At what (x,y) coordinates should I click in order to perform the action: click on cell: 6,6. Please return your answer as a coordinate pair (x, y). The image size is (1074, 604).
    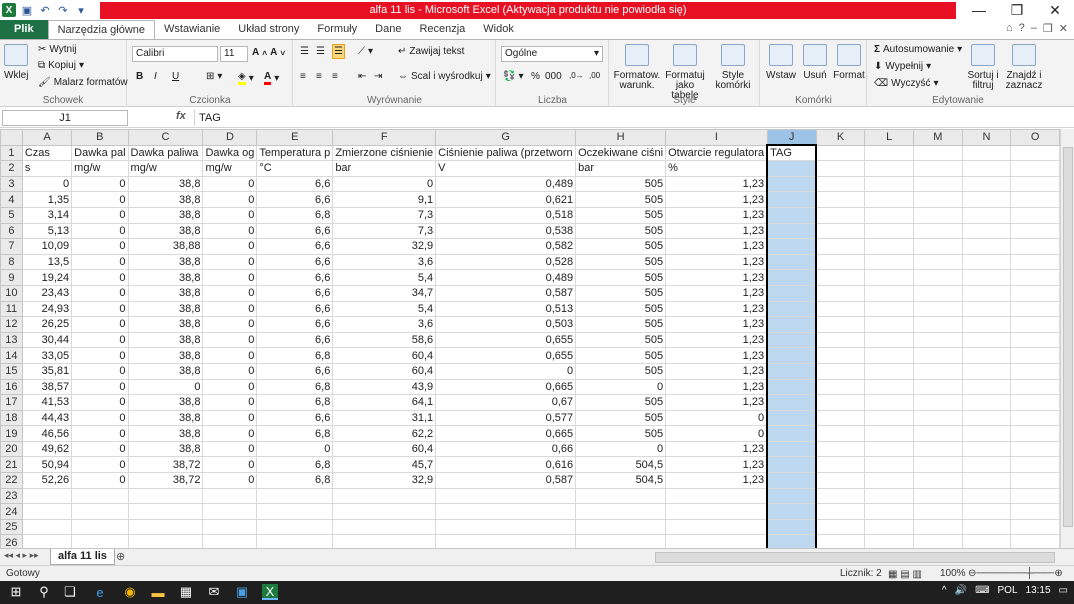
    Looking at the image, I should click on (295, 231).